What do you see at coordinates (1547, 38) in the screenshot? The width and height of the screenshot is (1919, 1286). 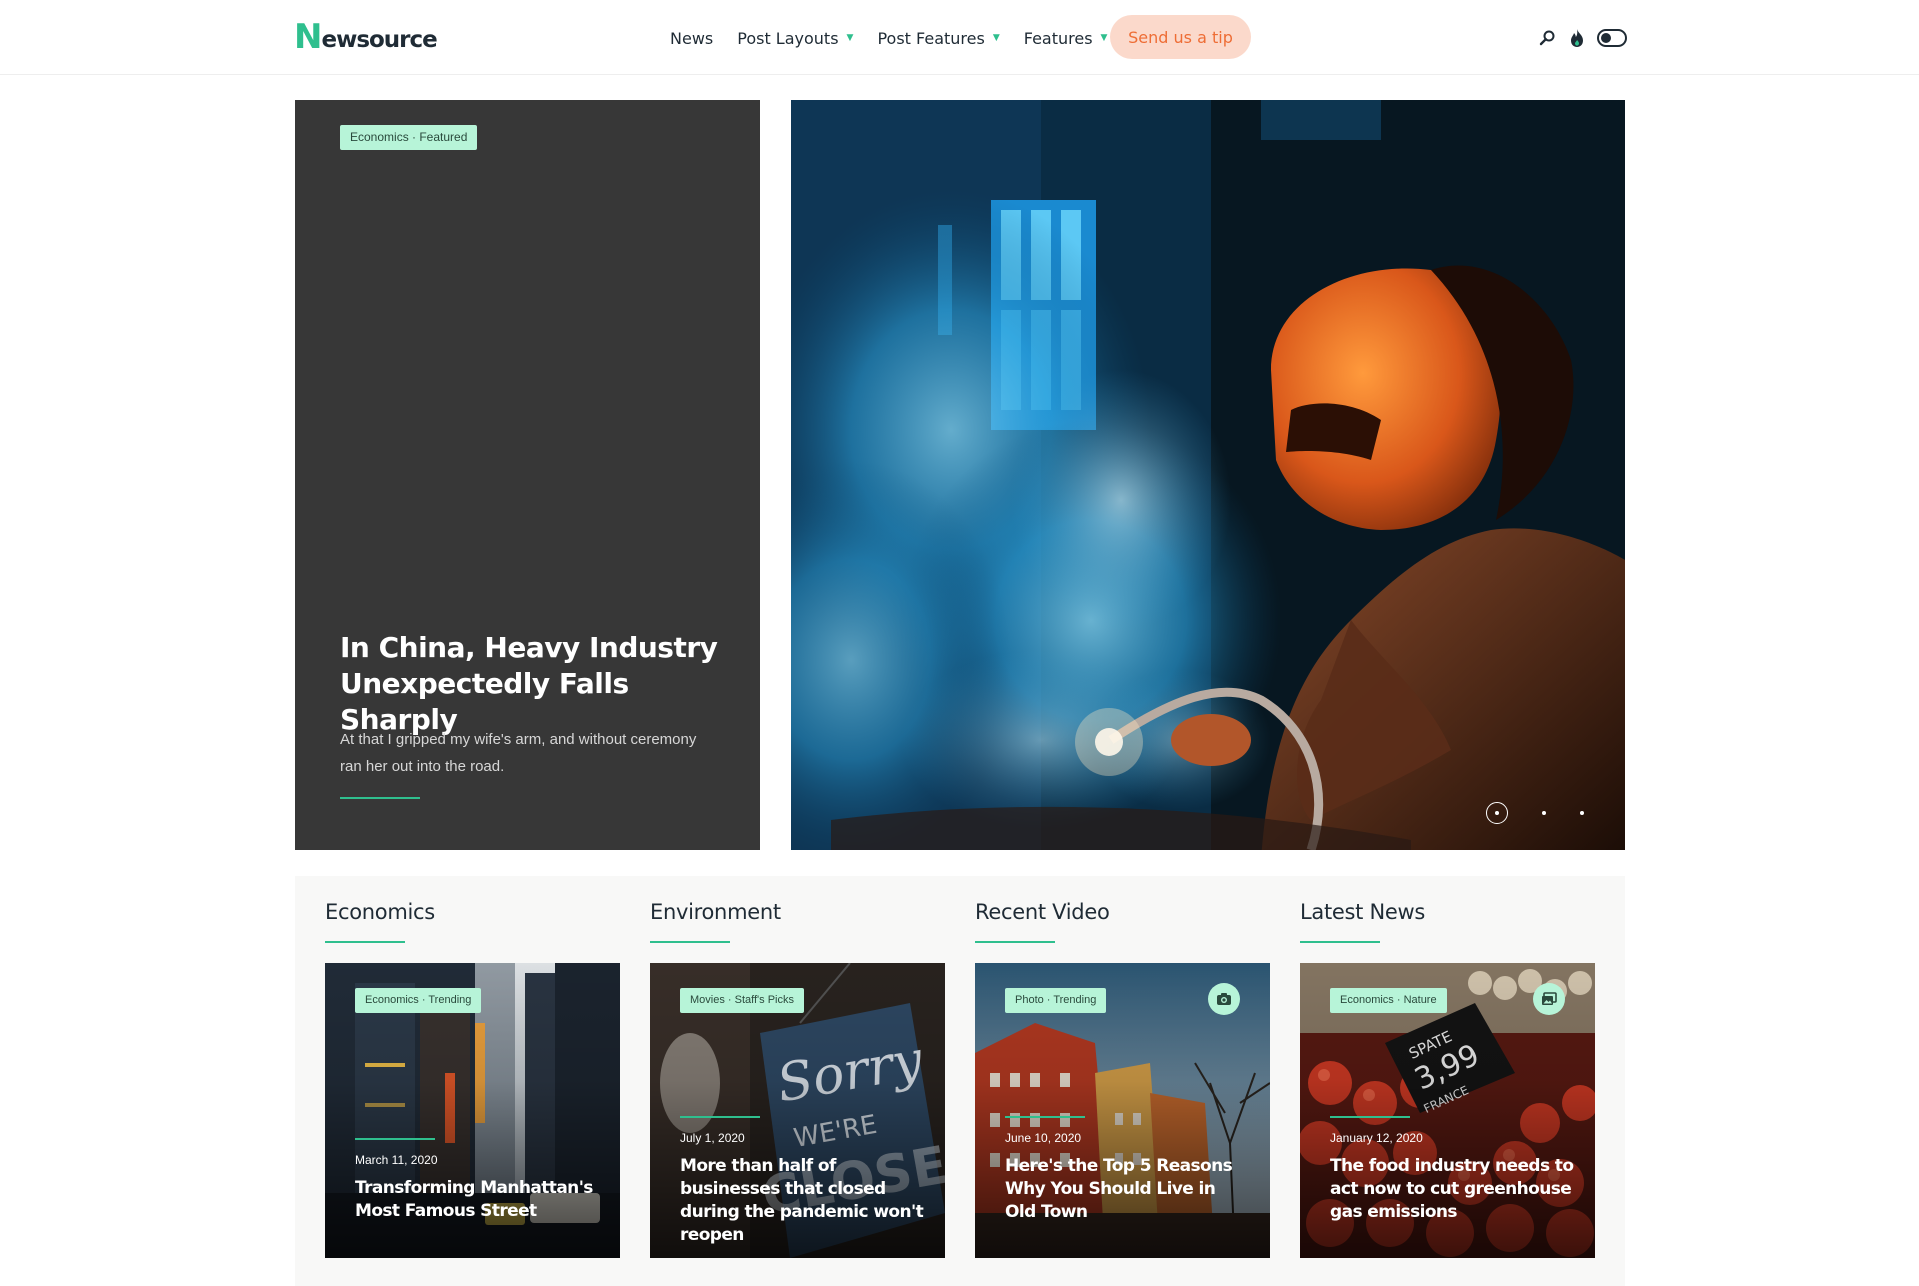 I see `search-icon` at bounding box center [1547, 38].